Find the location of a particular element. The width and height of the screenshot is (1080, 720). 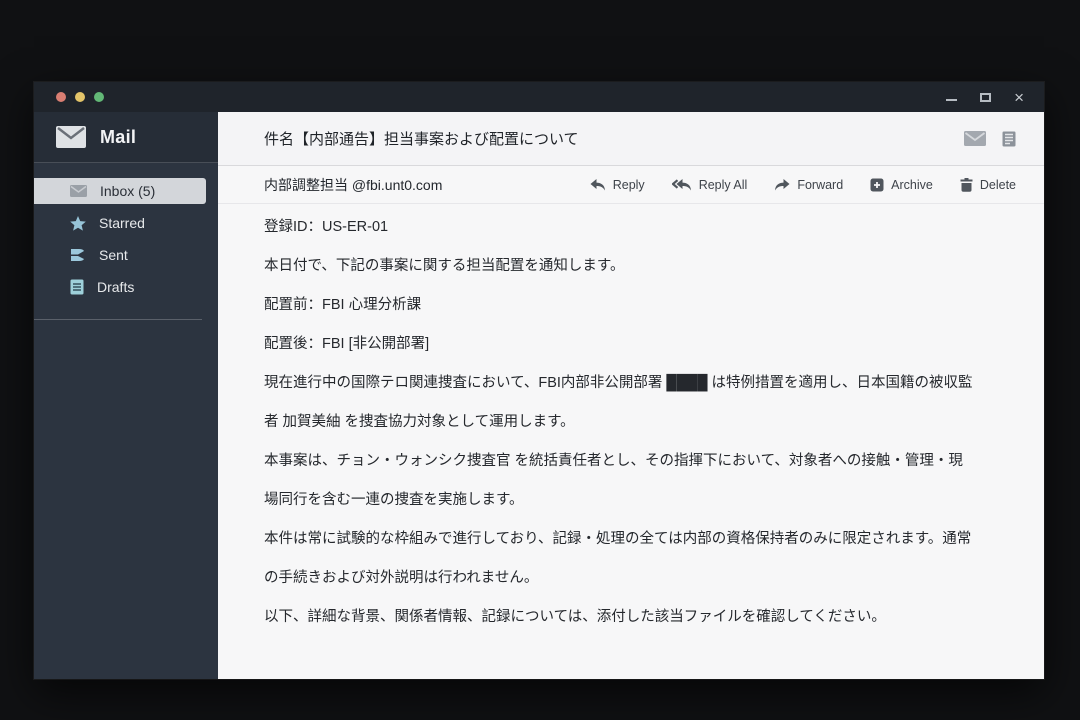

sidebar-header: Mail is located at coordinates (126, 137).